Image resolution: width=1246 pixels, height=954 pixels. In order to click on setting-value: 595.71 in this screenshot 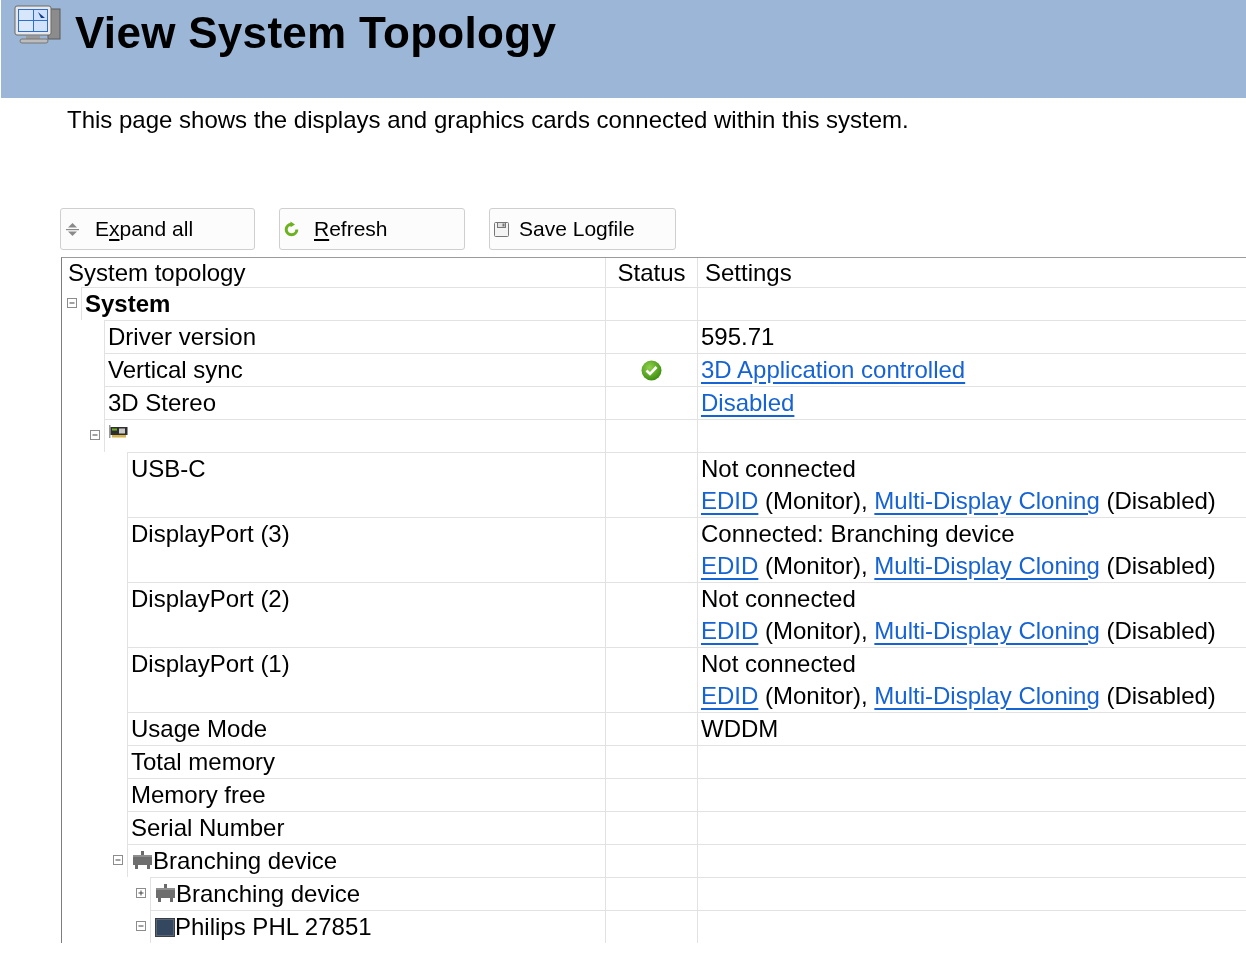, I will do `click(738, 337)`.